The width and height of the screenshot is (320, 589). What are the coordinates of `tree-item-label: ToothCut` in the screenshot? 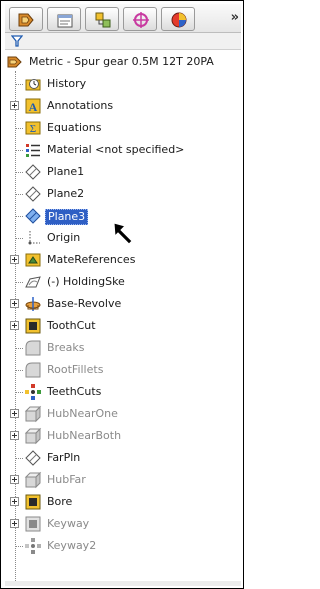 It's located at (71, 325).